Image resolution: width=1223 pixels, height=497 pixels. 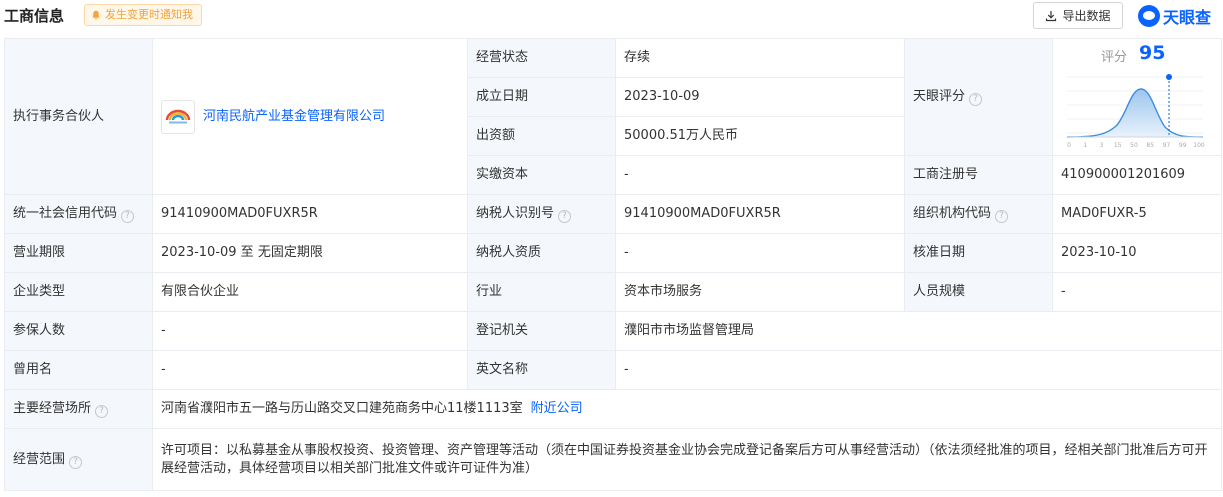 I want to click on industry-label: 行业, so click(x=541, y=292).